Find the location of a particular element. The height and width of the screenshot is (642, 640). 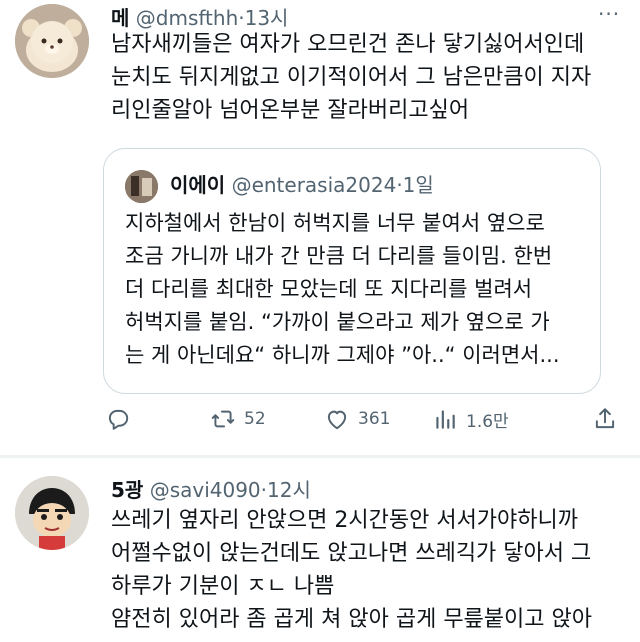

tweet-text-line: 눈치도 뒤지게없고 이기적이어서 그 남은만큼이 지자 is located at coordinates (351, 77).